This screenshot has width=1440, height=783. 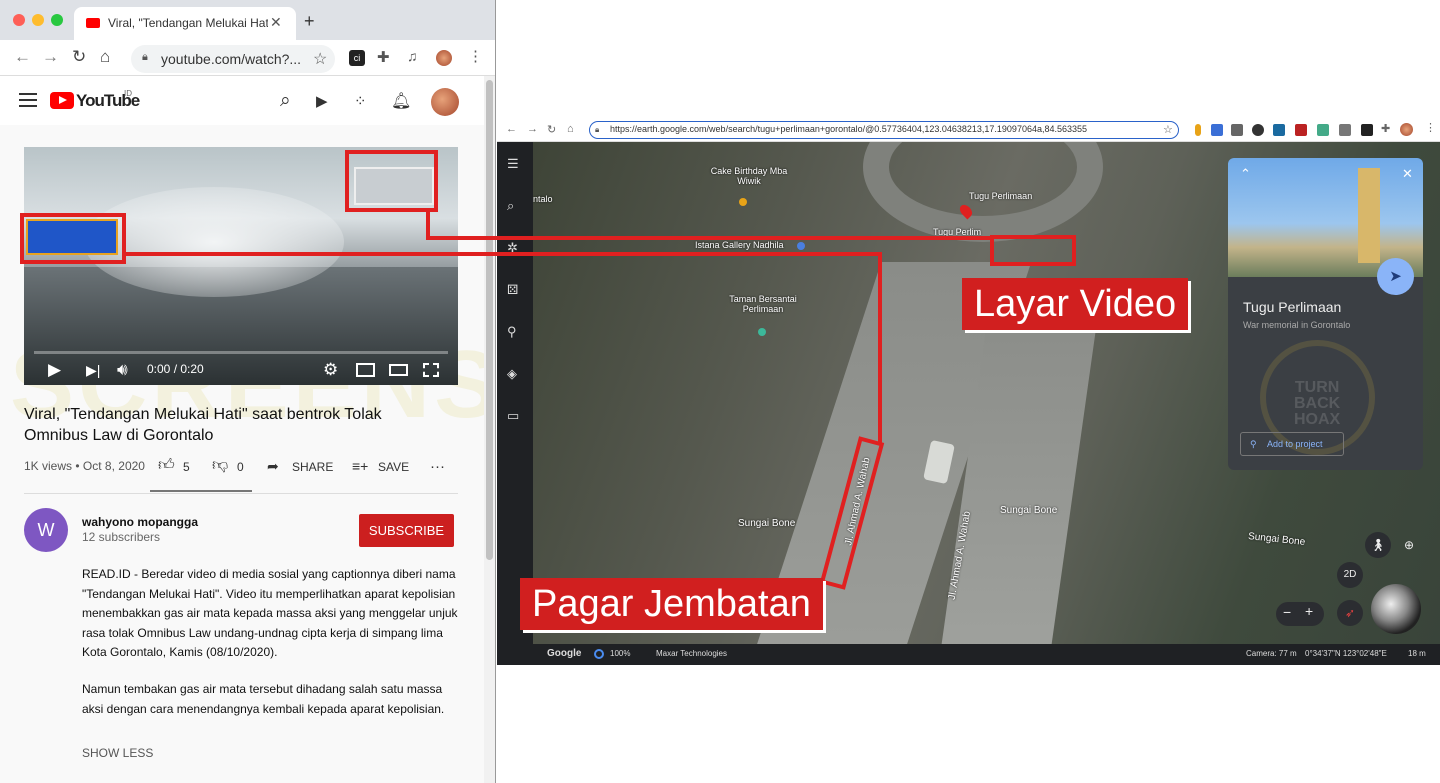 I want to click on channel-avatar: W, so click(x=46, y=530).